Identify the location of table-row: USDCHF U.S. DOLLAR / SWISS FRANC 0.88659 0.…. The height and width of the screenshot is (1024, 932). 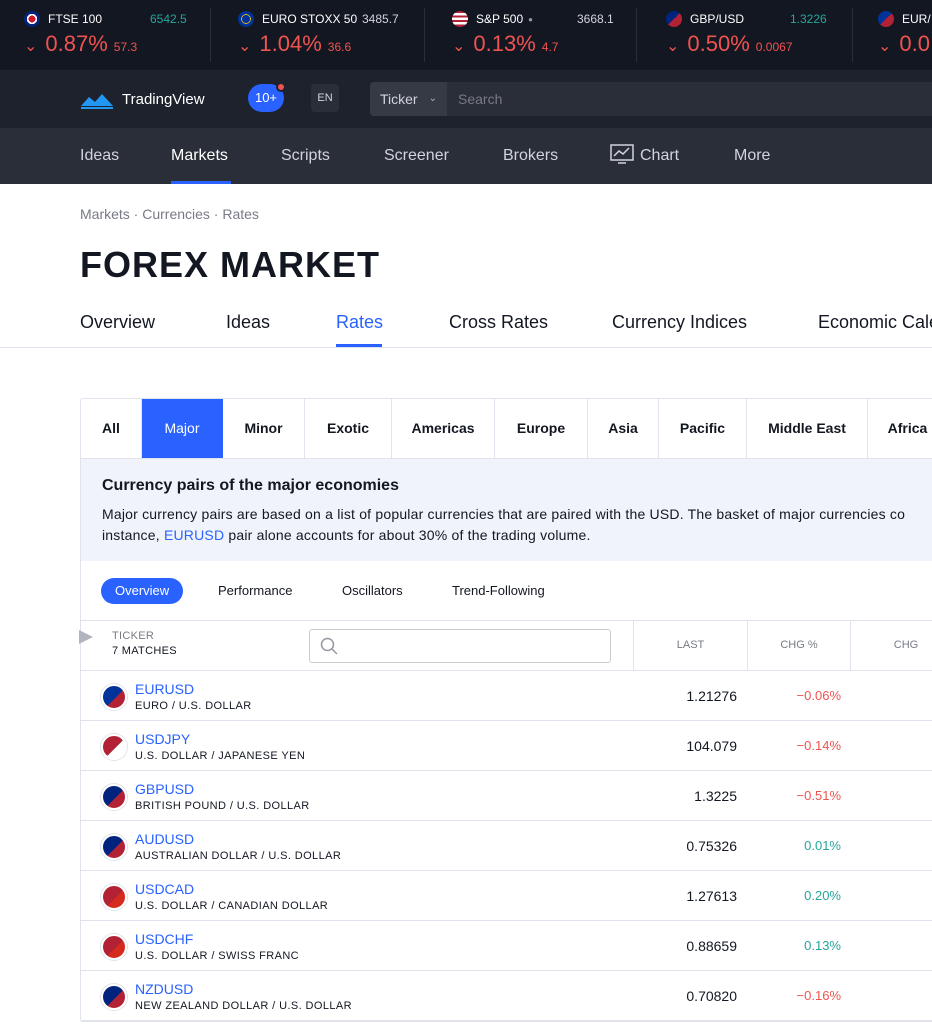
(506, 946).